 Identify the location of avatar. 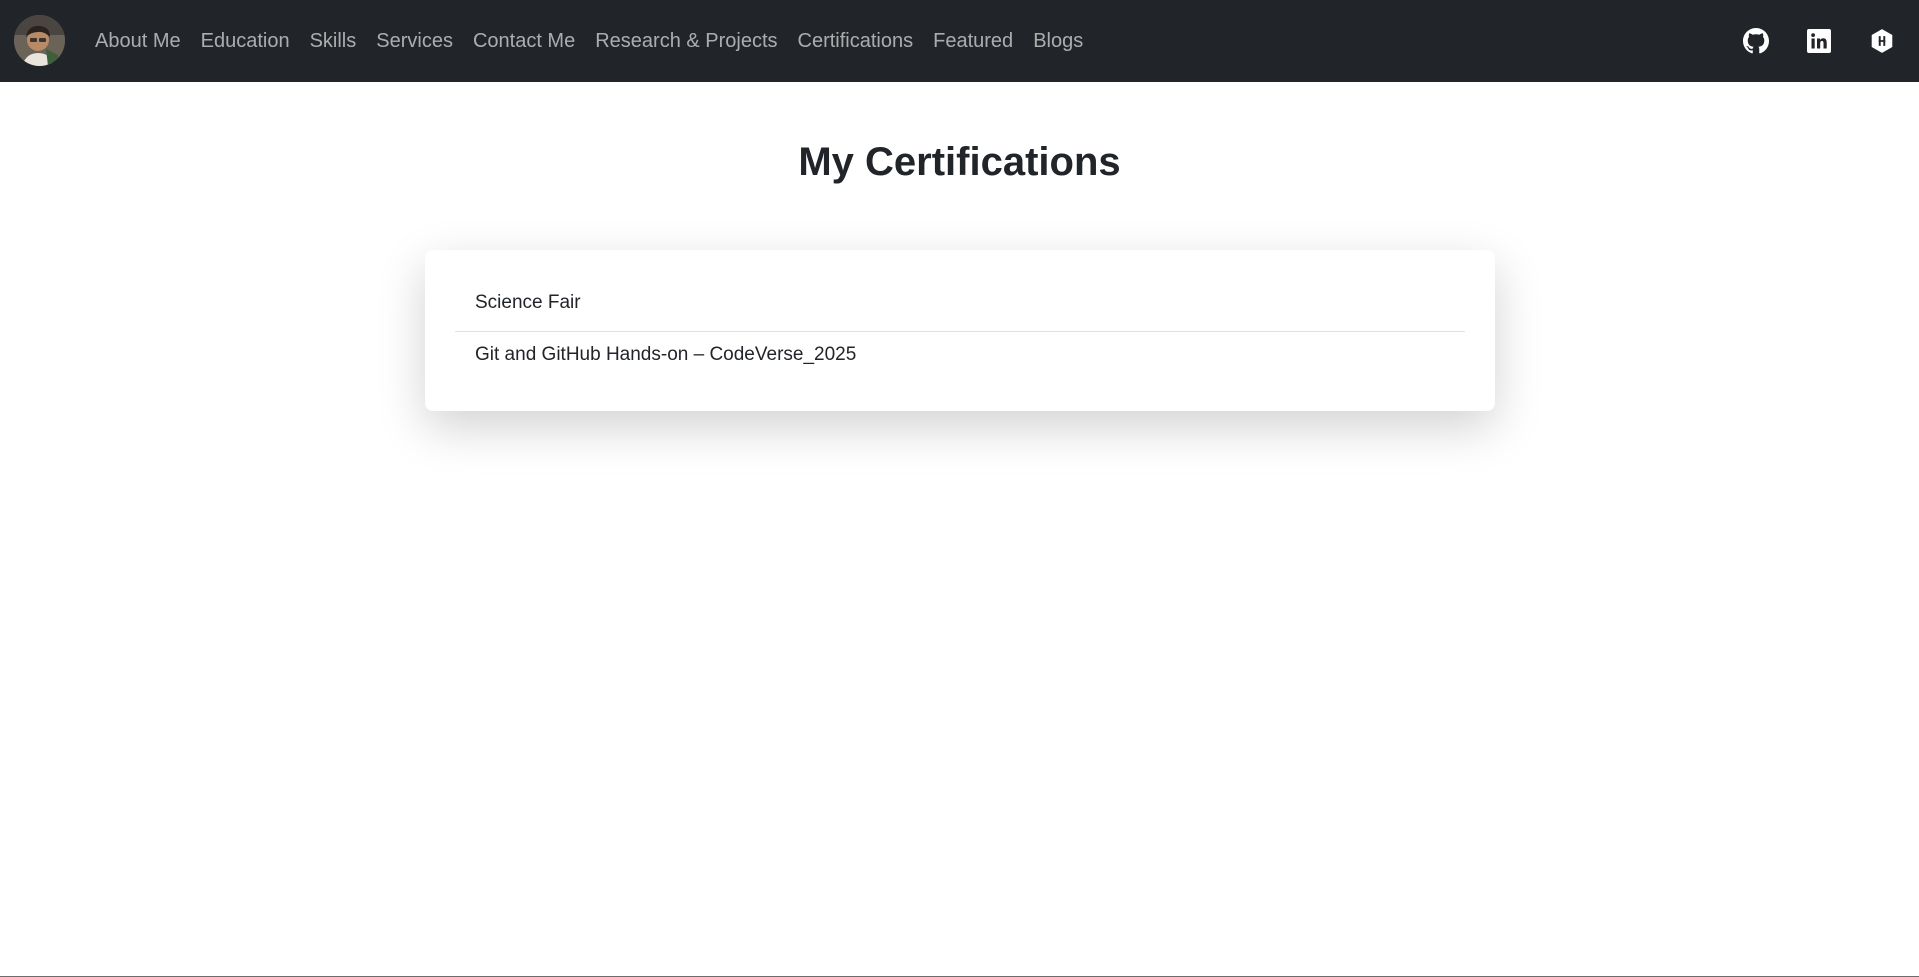
(39, 40).